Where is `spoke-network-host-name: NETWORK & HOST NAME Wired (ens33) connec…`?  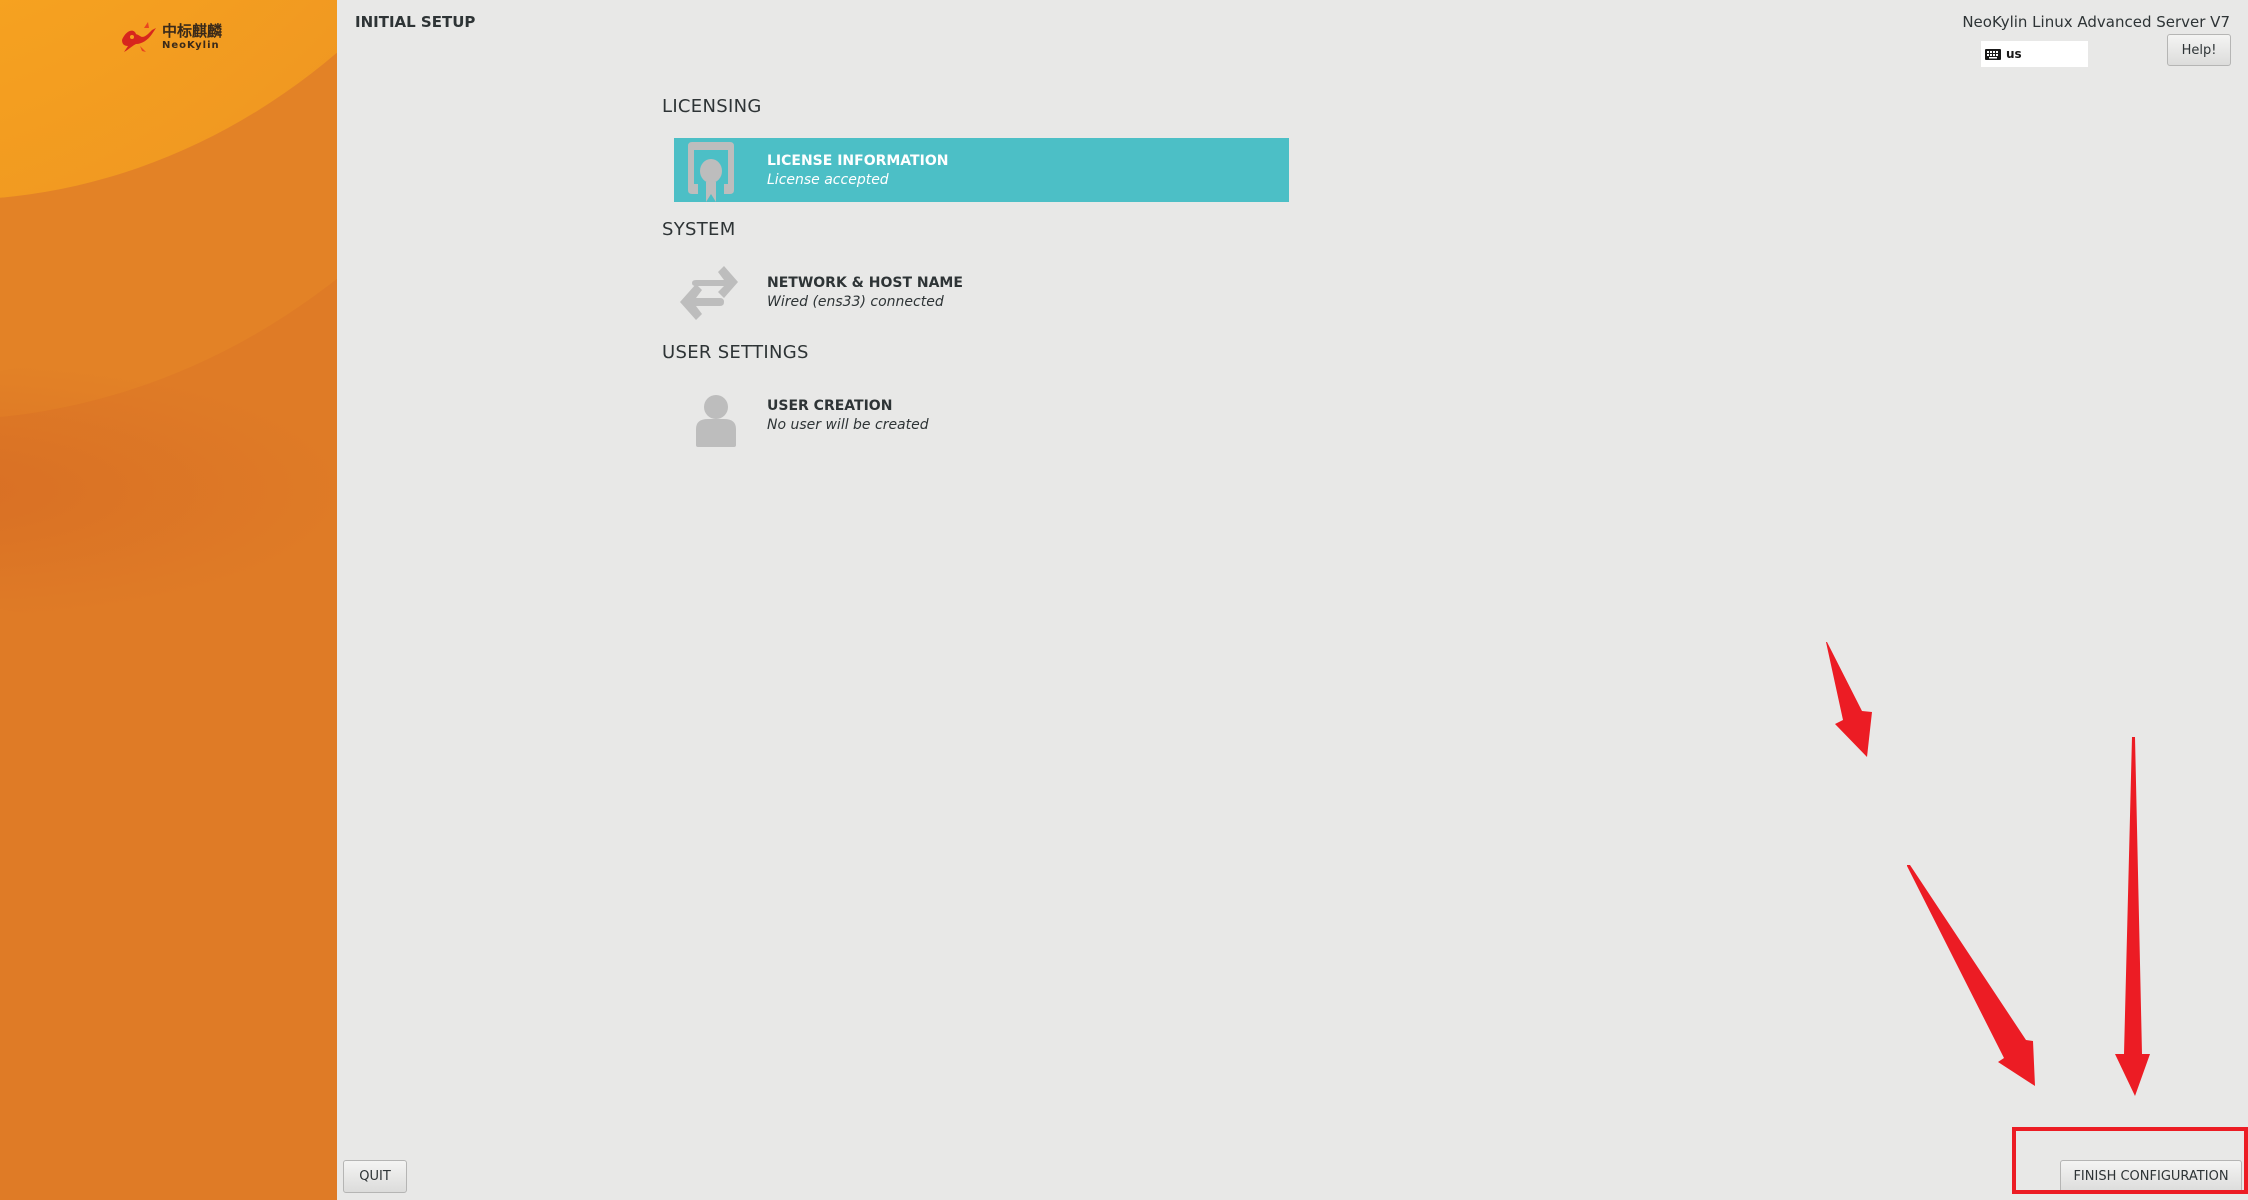 spoke-network-host-name: NETWORK & HOST NAME Wired (ens33) connec… is located at coordinates (981, 292).